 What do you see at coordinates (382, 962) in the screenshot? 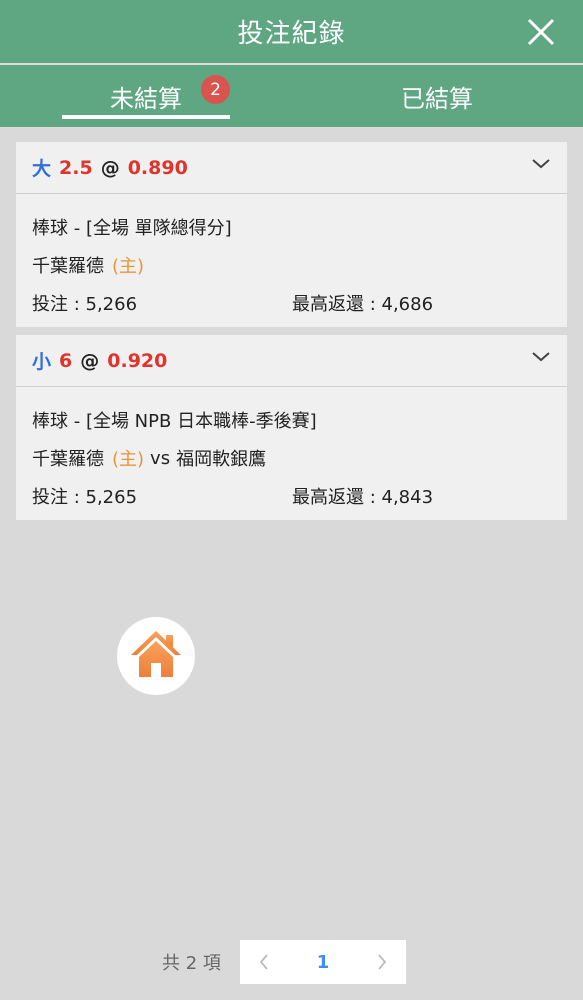
I see `chevron-right-icon` at bounding box center [382, 962].